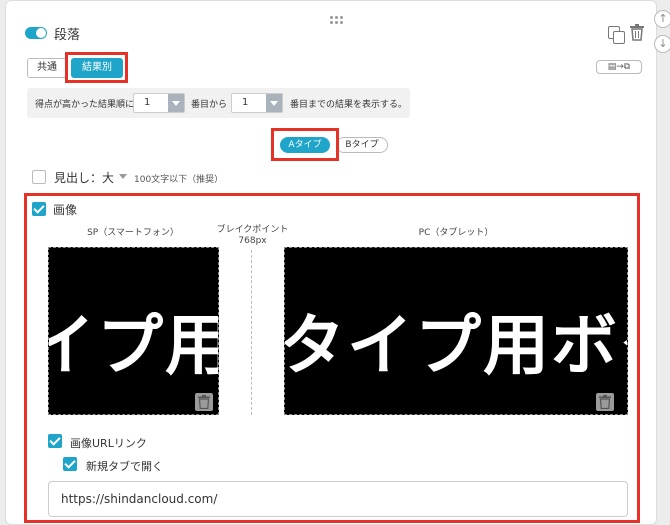 The image size is (670, 525). Describe the element at coordinates (662, 19) in the screenshot. I see `move-up-icon: ↑` at that location.